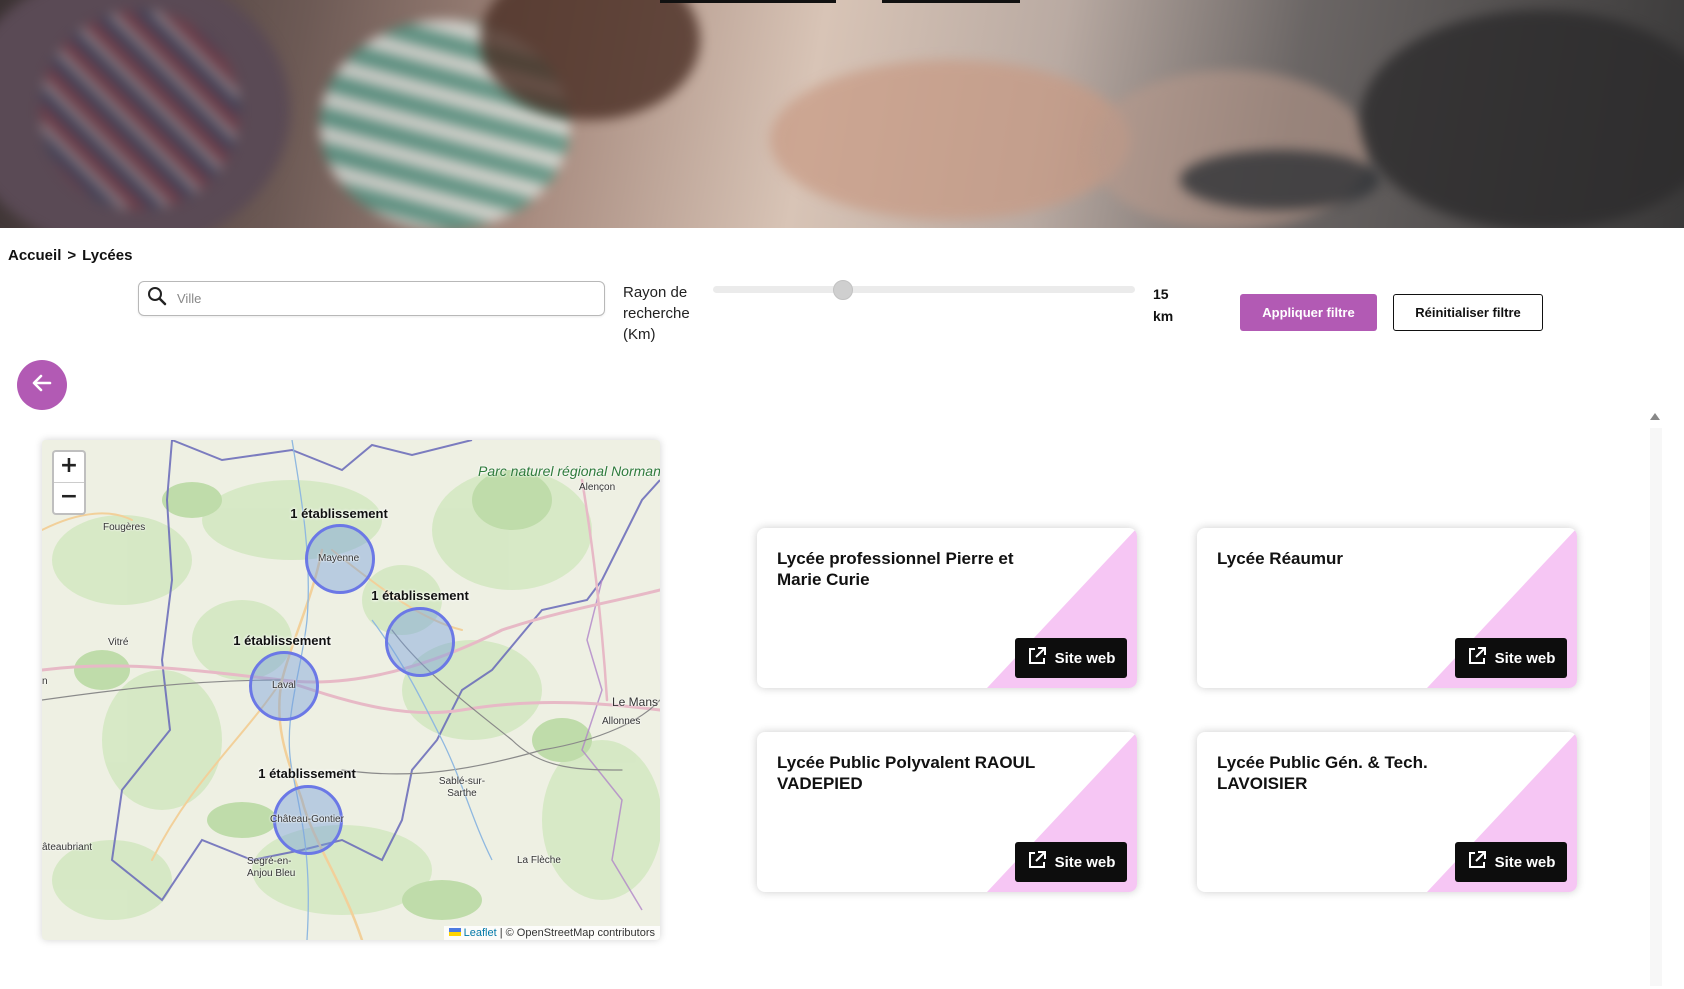 This screenshot has width=1684, height=989. What do you see at coordinates (1387, 608) in the screenshot?
I see `school-card: Lycée Réaumur Site web` at bounding box center [1387, 608].